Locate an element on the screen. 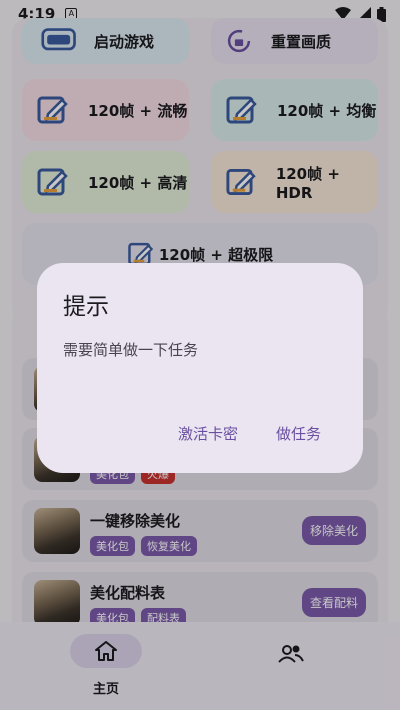 This screenshot has height=710, width=400. dialog-message: 需要简单做一下任务 is located at coordinates (131, 350).